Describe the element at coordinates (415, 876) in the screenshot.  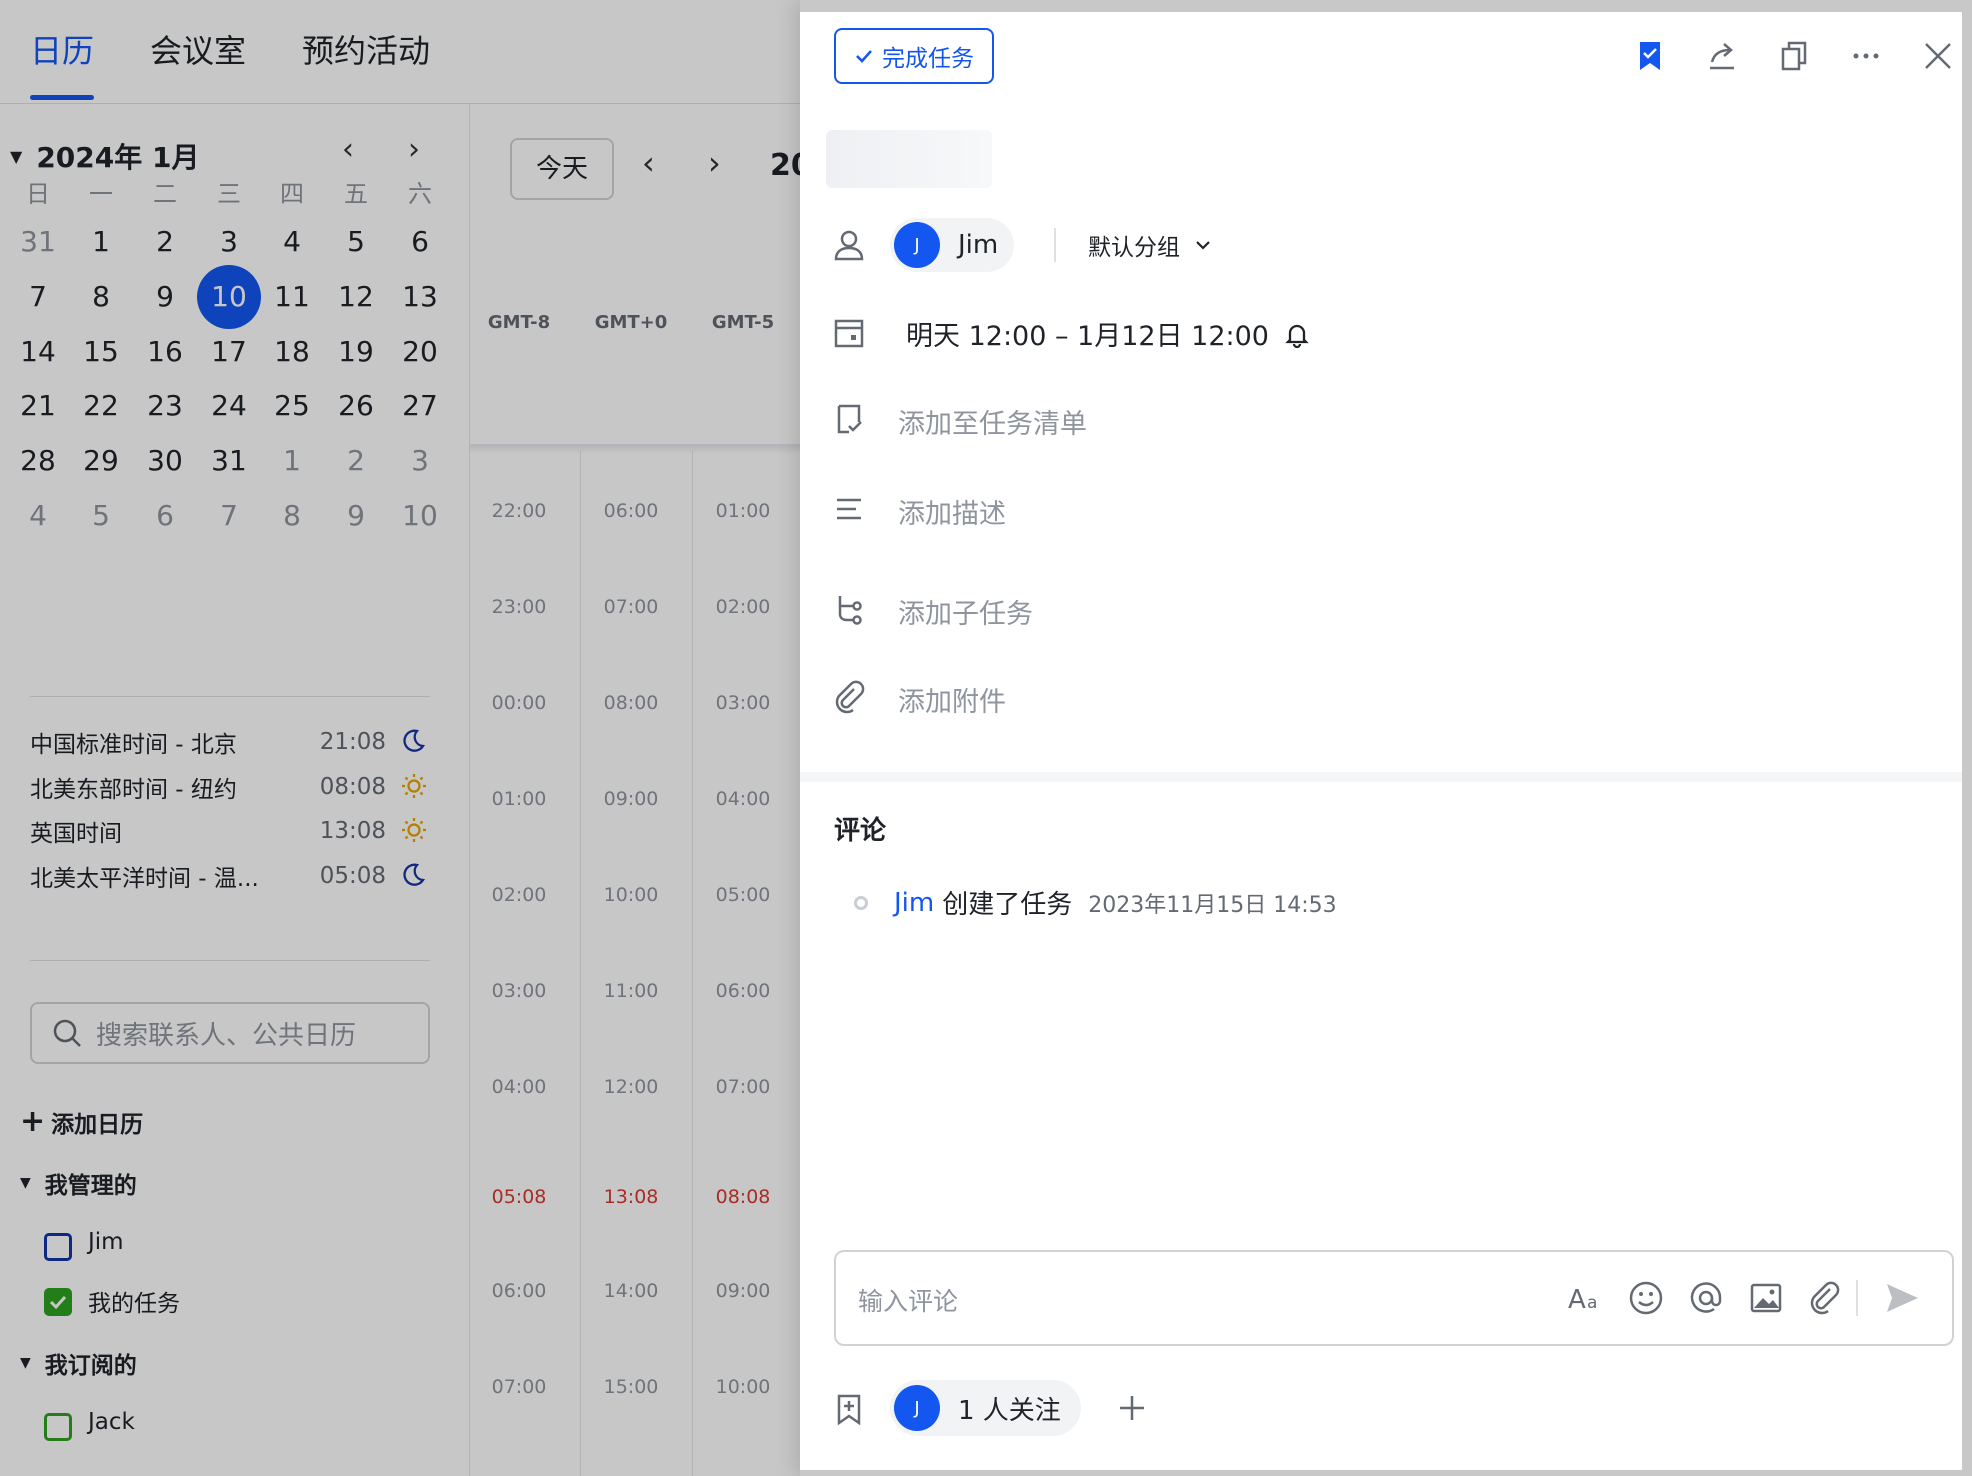
I see `moon-icon` at that location.